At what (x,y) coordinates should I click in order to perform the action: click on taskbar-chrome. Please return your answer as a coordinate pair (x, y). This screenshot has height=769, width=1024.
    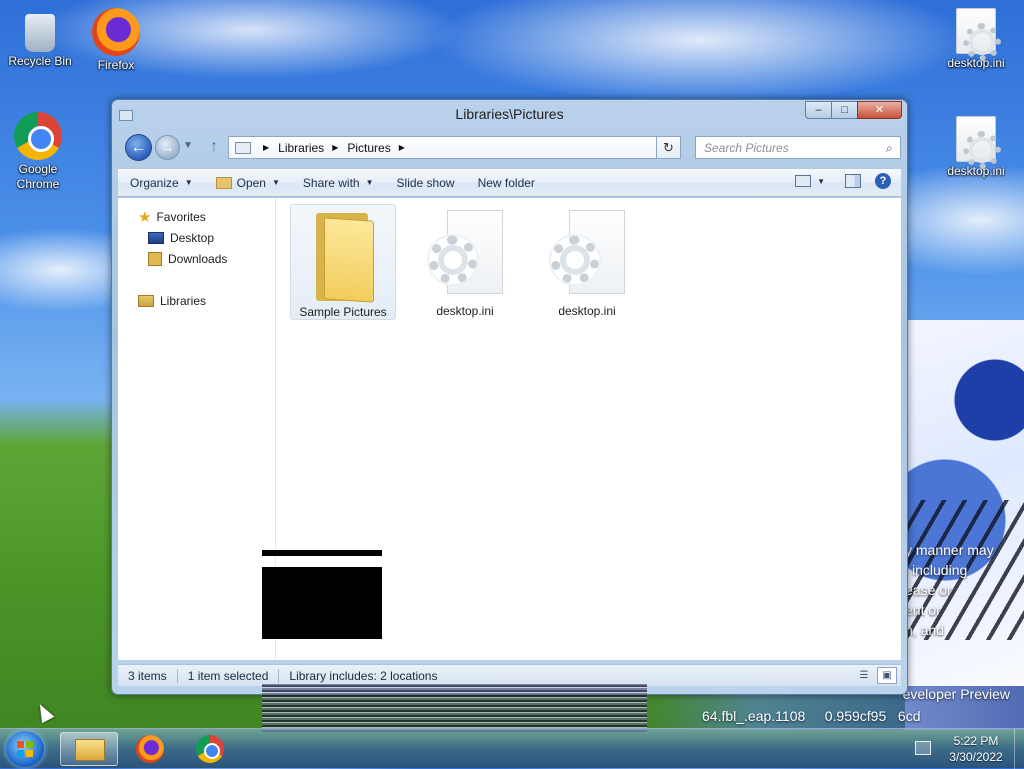
    Looking at the image, I should click on (211, 749).